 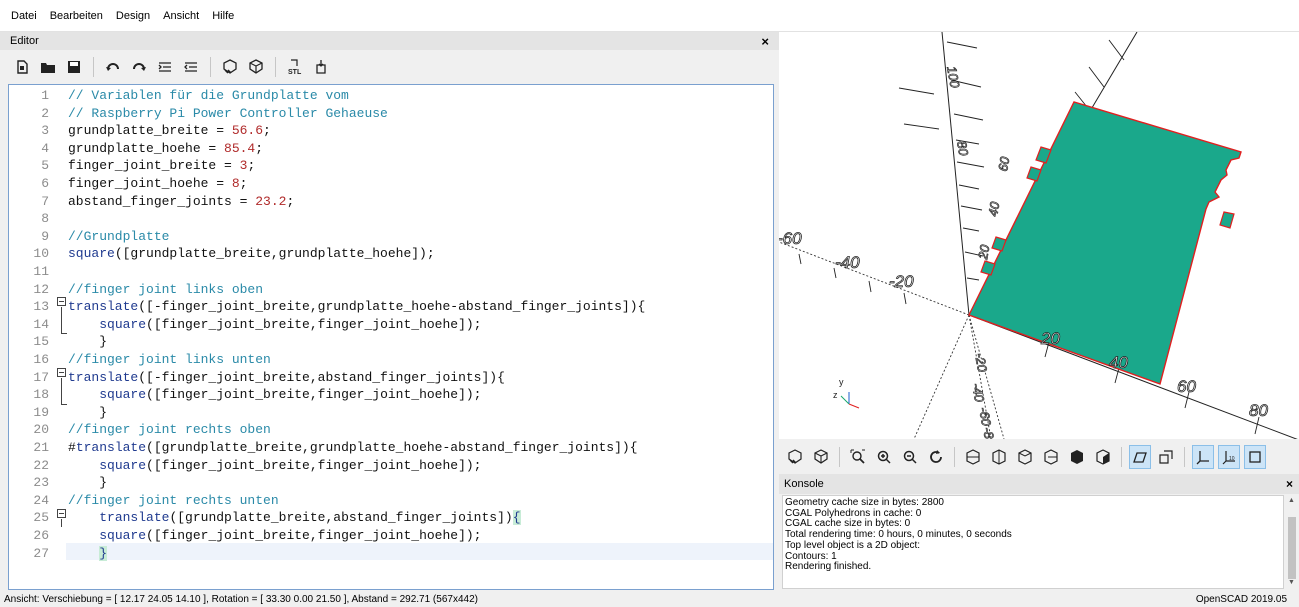 What do you see at coordinates (181, 16) in the screenshot?
I see `menu-ansicht: Ansicht` at bounding box center [181, 16].